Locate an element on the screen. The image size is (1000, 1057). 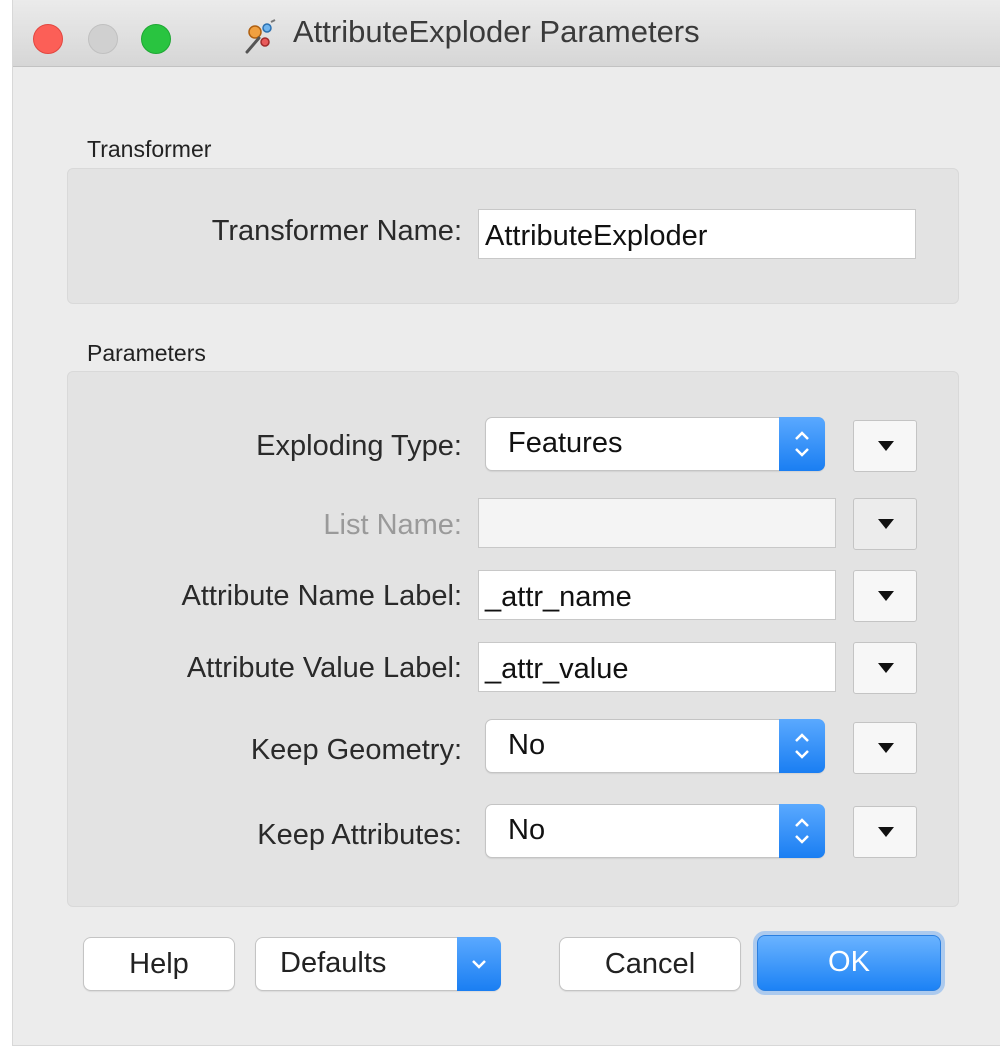
keep-geometry-label: Keep Geometry: is located at coordinates (356, 750).